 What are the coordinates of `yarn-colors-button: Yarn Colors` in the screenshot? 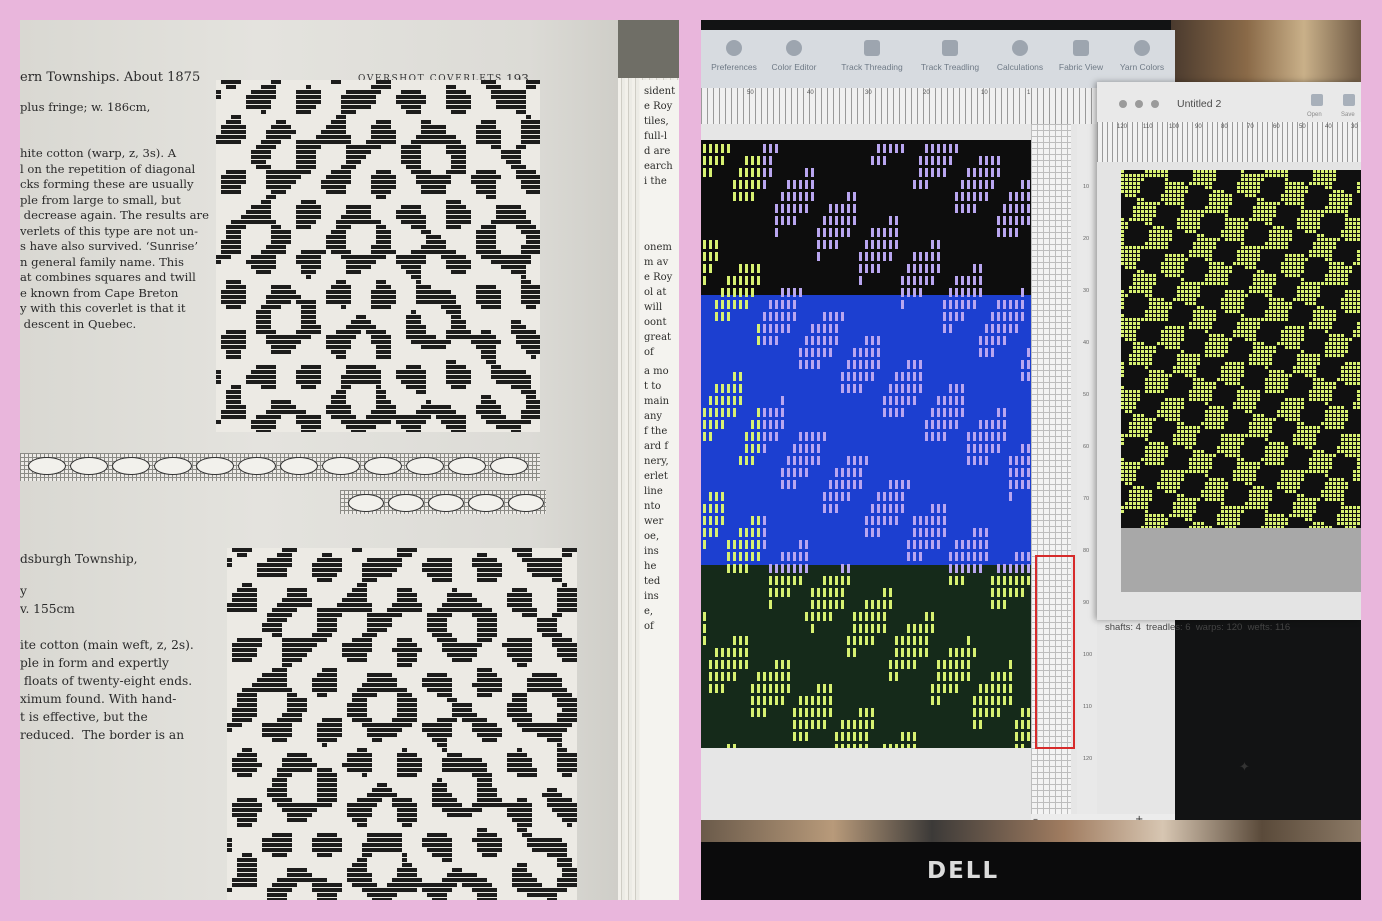 It's located at (1142, 56).